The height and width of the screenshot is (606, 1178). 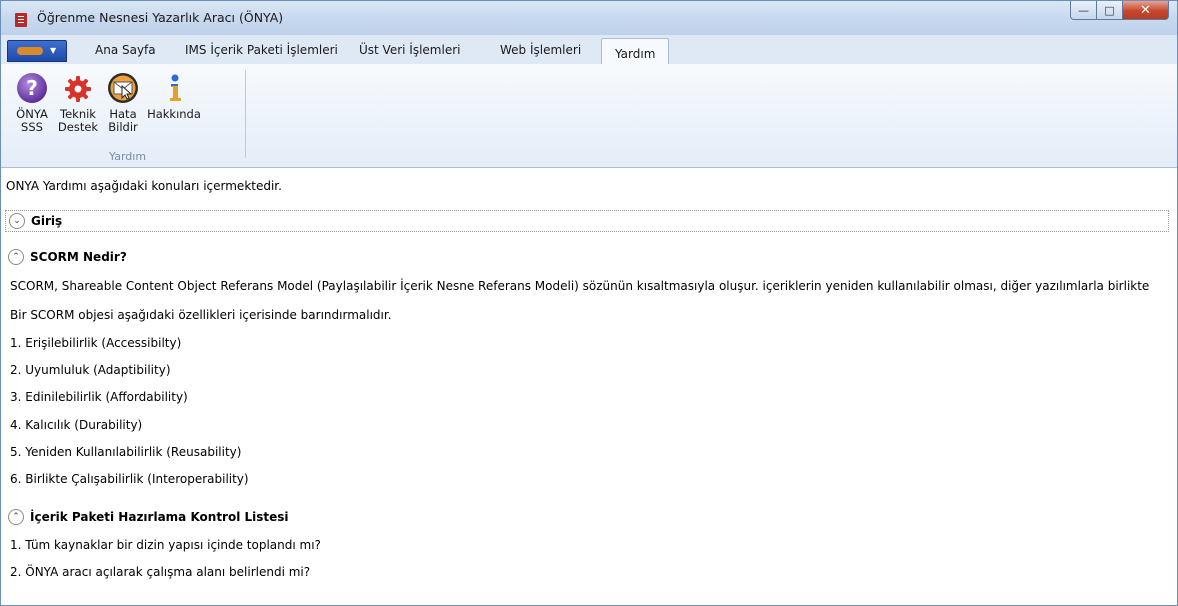 I want to click on close-button: ✕, so click(x=1146, y=10).